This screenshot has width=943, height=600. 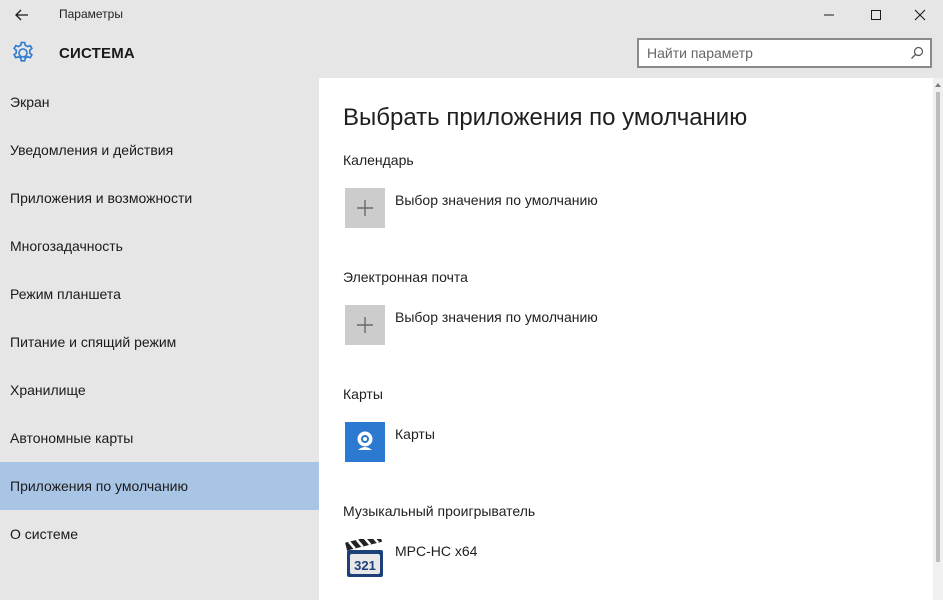 I want to click on search-icon, so click(x=917, y=53).